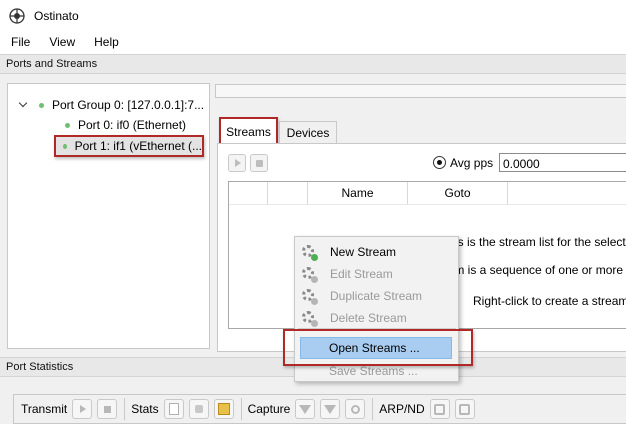 The width and height of the screenshot is (626, 424). What do you see at coordinates (402, 409) in the screenshot?
I see `arp-nd-label: ARP/ND` at bounding box center [402, 409].